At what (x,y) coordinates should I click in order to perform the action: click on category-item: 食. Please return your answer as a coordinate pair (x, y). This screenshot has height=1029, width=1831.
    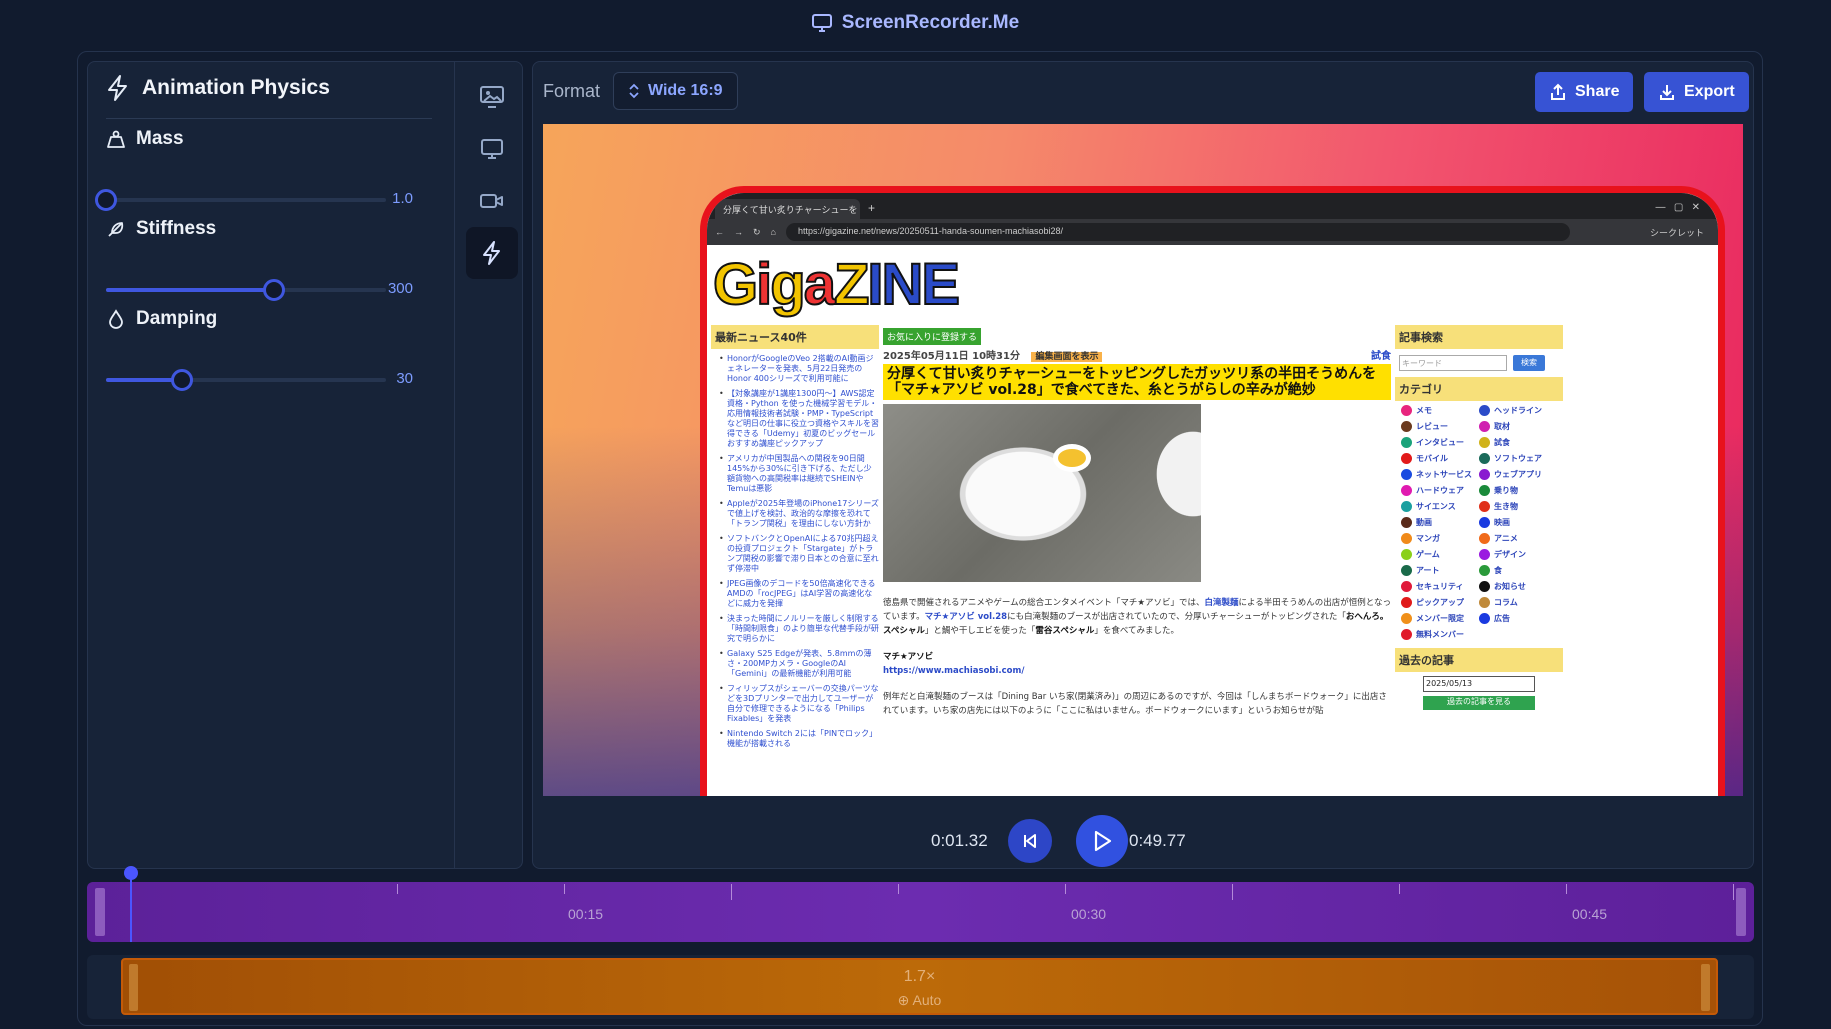
    Looking at the image, I should click on (1518, 570).